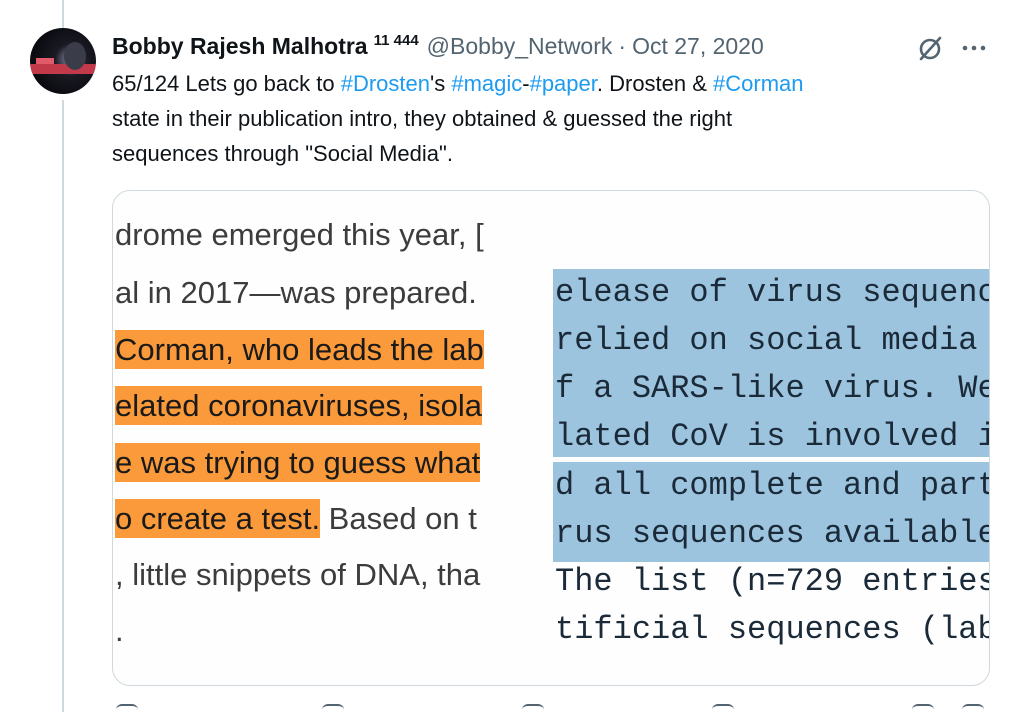  What do you see at coordinates (772, 533) in the screenshot?
I see `paper-line: rus sequences available` at bounding box center [772, 533].